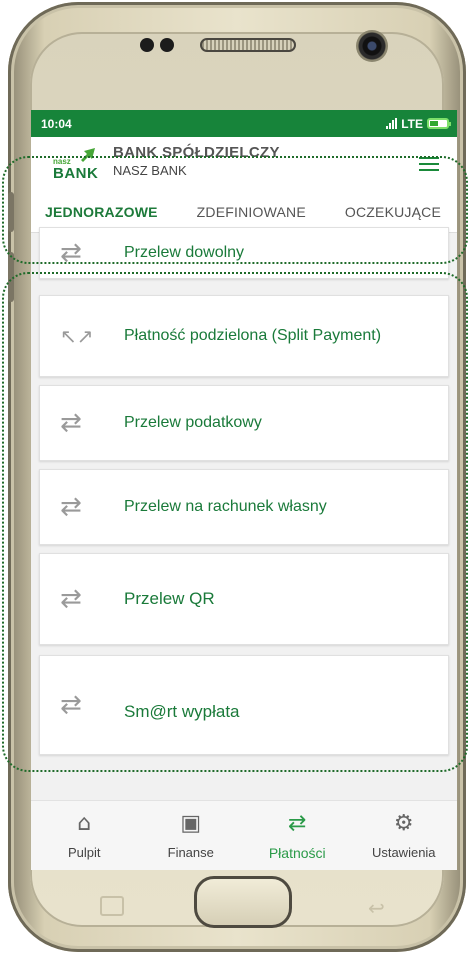 Image resolution: width=470 pixels, height=955 pixels. What do you see at coordinates (403, 823) in the screenshot?
I see `gear-icon: ⚙` at bounding box center [403, 823].